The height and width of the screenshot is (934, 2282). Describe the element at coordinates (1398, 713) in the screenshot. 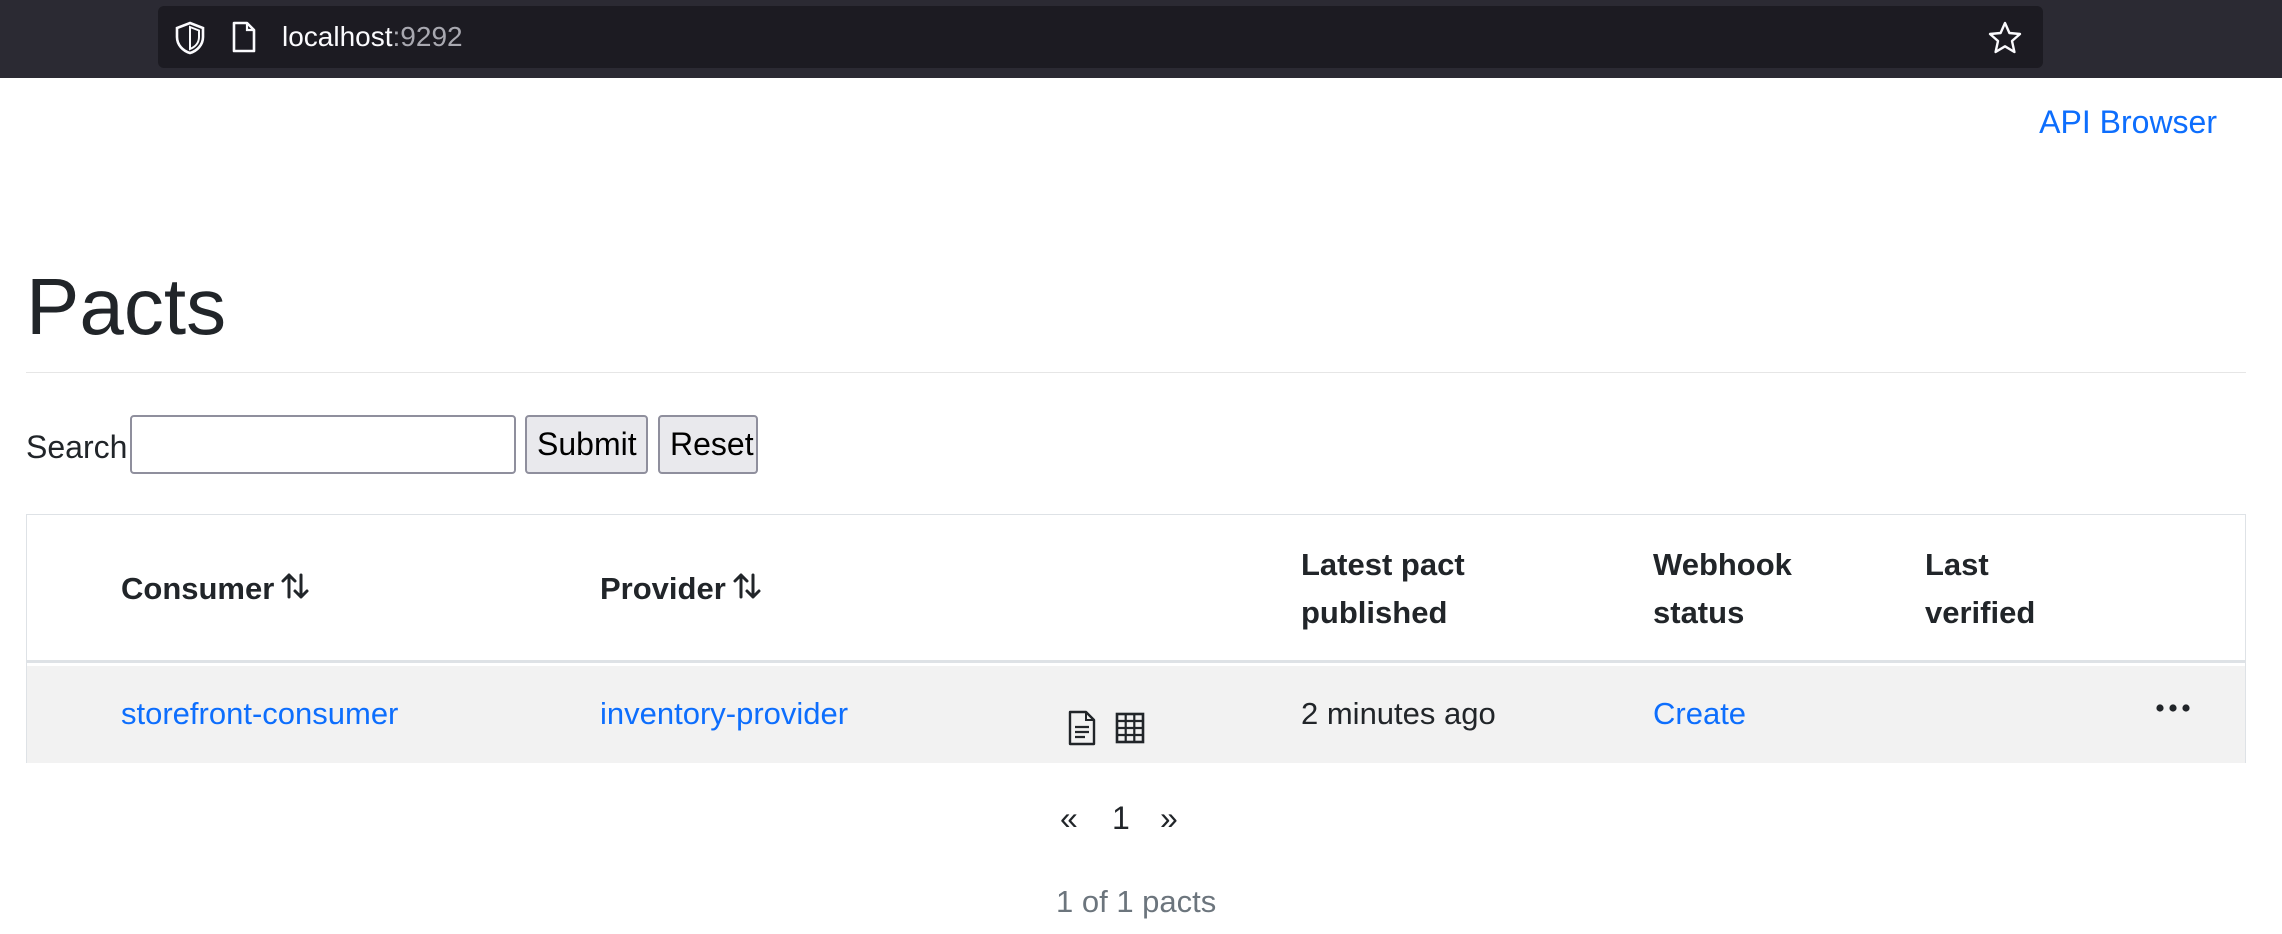

I see `published-time: 2 minutes ago` at that location.